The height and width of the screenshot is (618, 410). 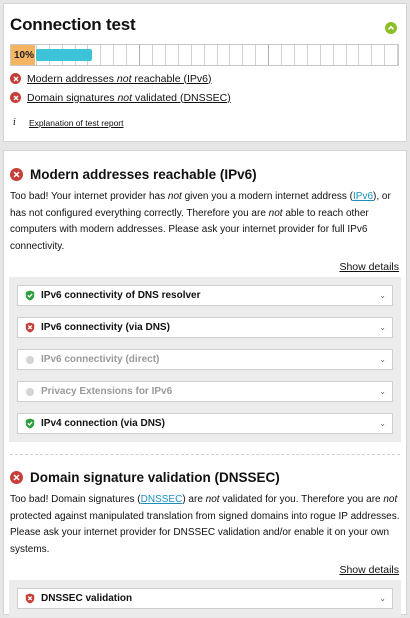 I want to click on section-title: Modern addresses reachable (IPv6), so click(x=143, y=174).